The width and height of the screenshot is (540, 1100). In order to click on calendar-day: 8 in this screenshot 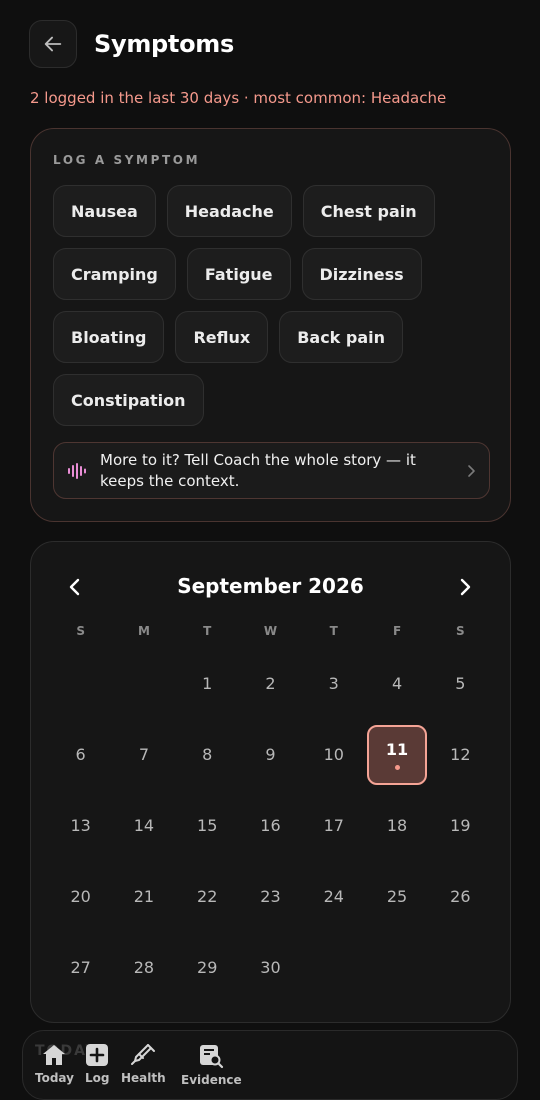, I will do `click(207, 754)`.